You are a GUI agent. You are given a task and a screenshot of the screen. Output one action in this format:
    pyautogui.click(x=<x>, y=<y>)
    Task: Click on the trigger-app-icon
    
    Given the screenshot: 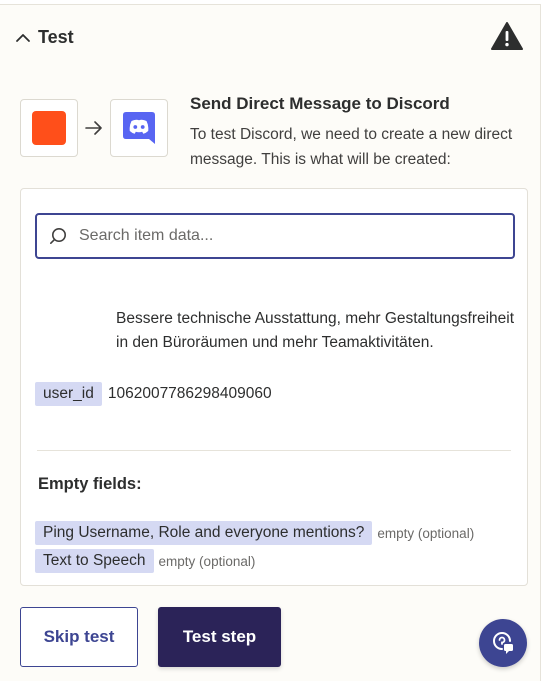 What is the action you would take?
    pyautogui.click(x=49, y=128)
    